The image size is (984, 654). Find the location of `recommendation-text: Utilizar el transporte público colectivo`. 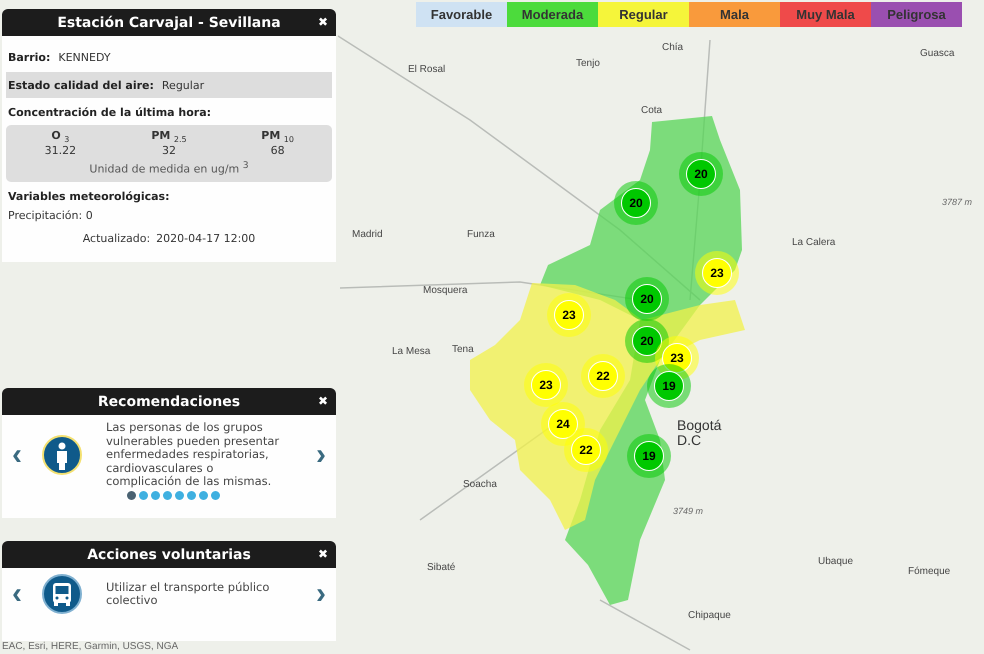

recommendation-text: Utilizar el transporte público colectivo is located at coordinates (188, 594).